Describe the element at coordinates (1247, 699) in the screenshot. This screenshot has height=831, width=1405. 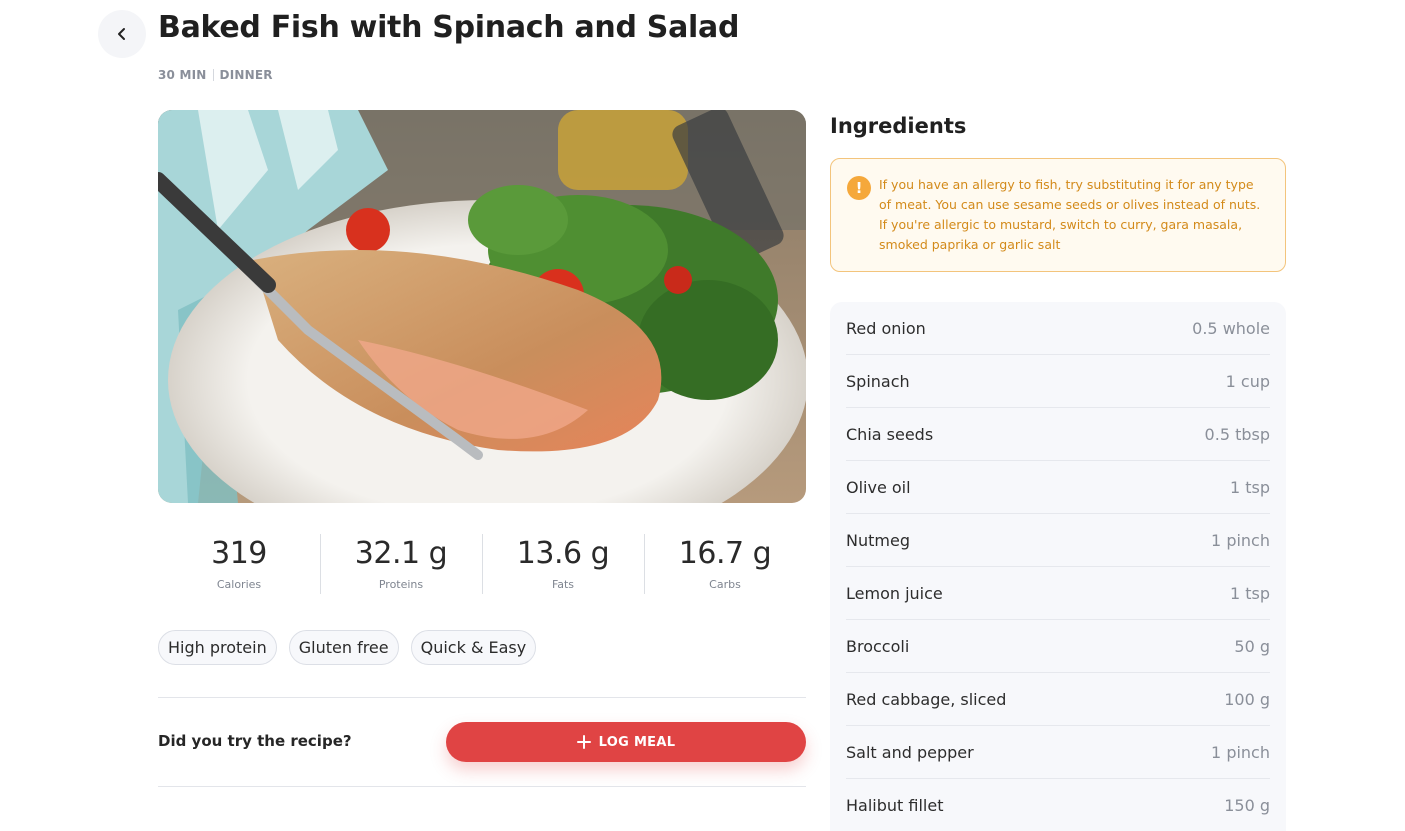
I see `ingredient-quantity: 100 g` at that location.